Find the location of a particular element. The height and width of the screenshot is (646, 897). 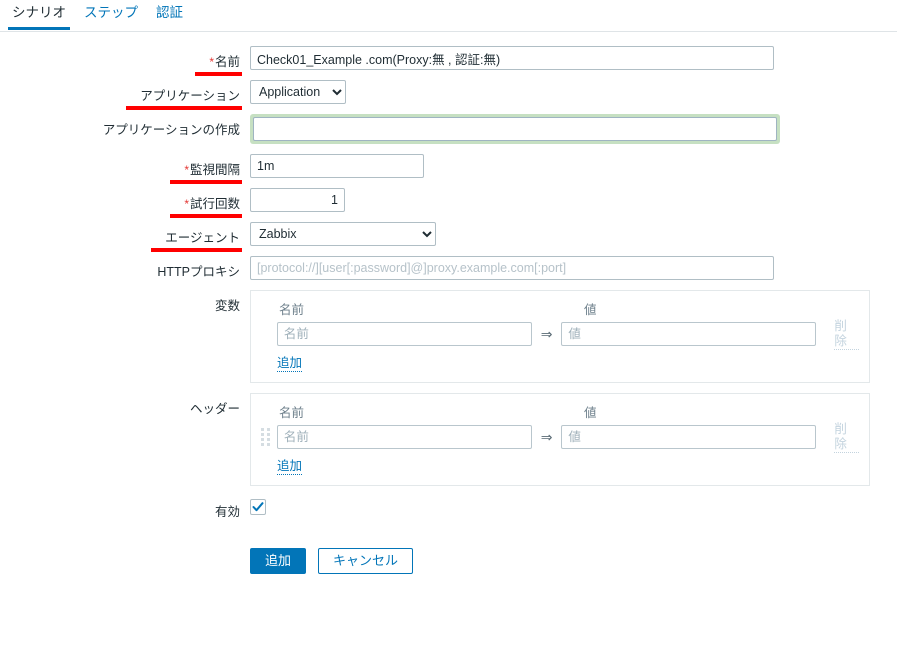

attempts-input is located at coordinates (297, 200).